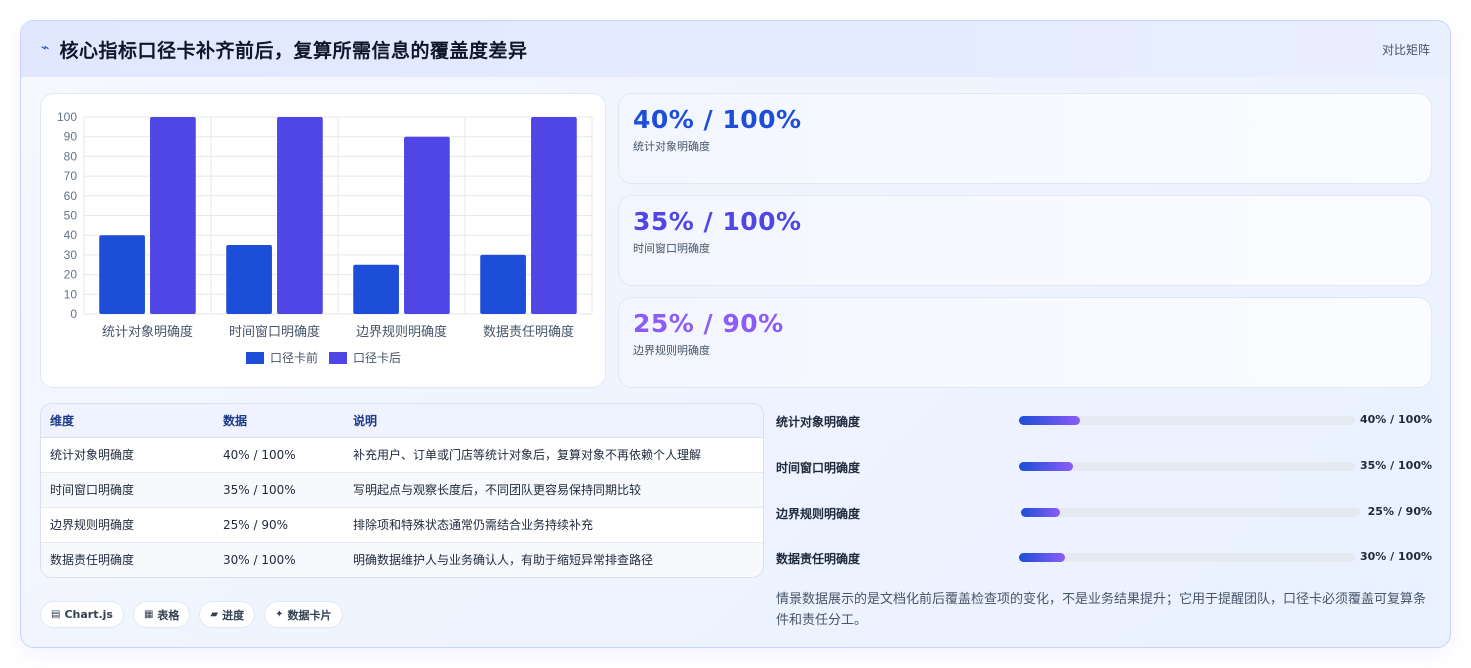 This screenshot has width=1471, height=668. I want to click on x-tick-label: 边界规则明确度, so click(401, 332).